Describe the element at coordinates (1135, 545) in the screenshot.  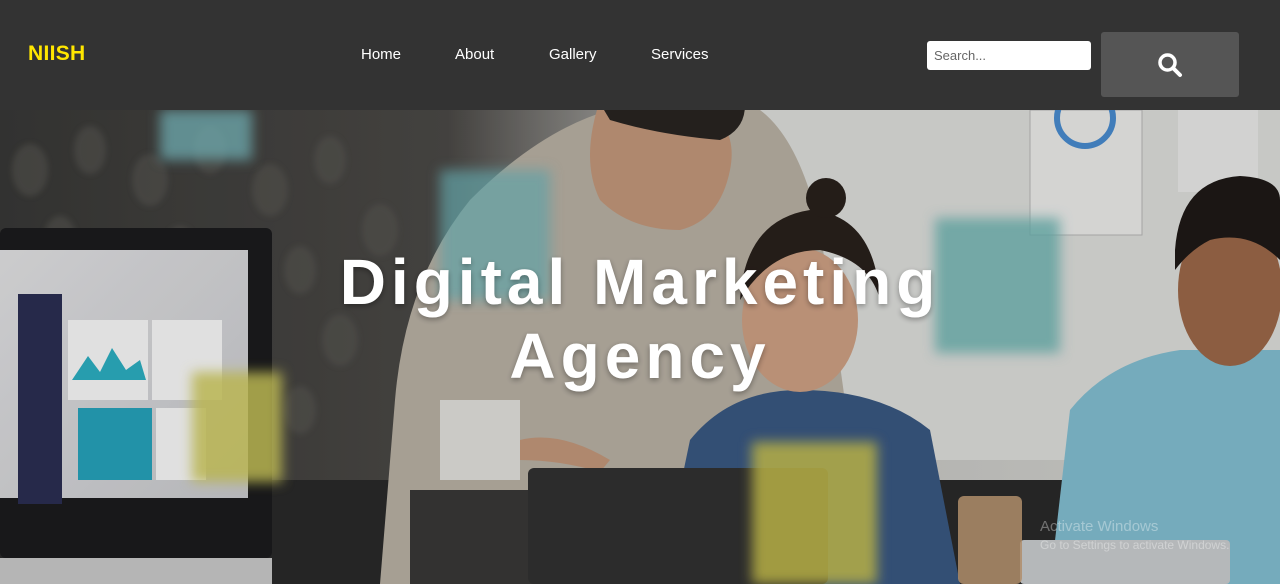
I see `watermark-line-2: Go to Settings to activate Windows.` at that location.